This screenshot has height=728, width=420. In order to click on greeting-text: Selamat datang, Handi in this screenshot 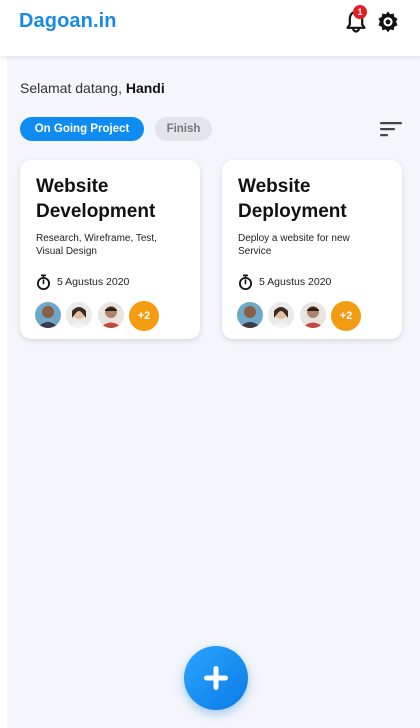, I will do `click(92, 88)`.